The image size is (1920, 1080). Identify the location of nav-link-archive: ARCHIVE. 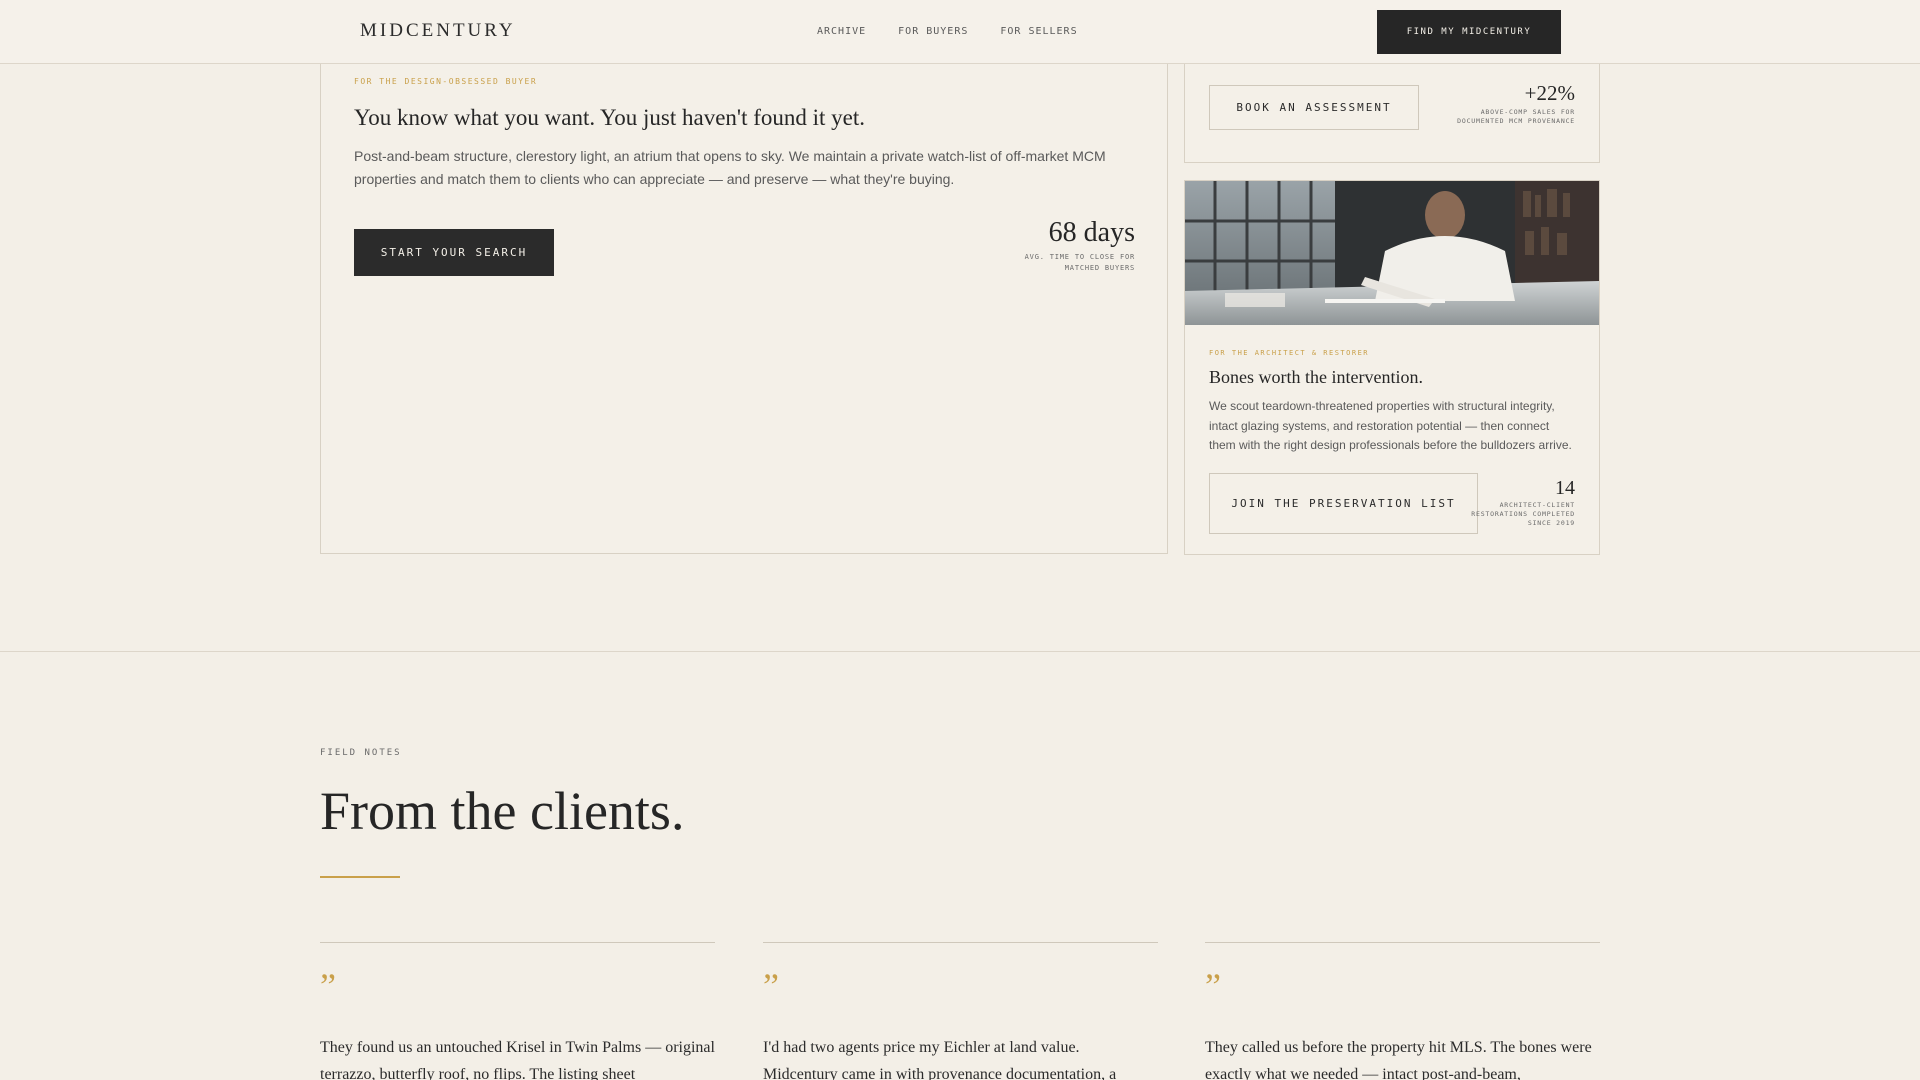
(841, 31).